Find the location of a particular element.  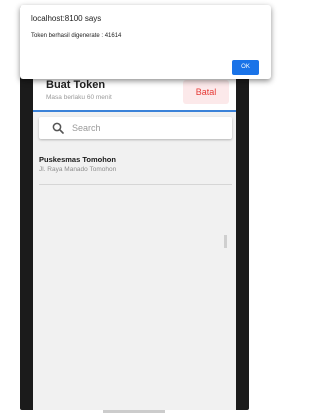

search-bar is located at coordinates (135, 128).